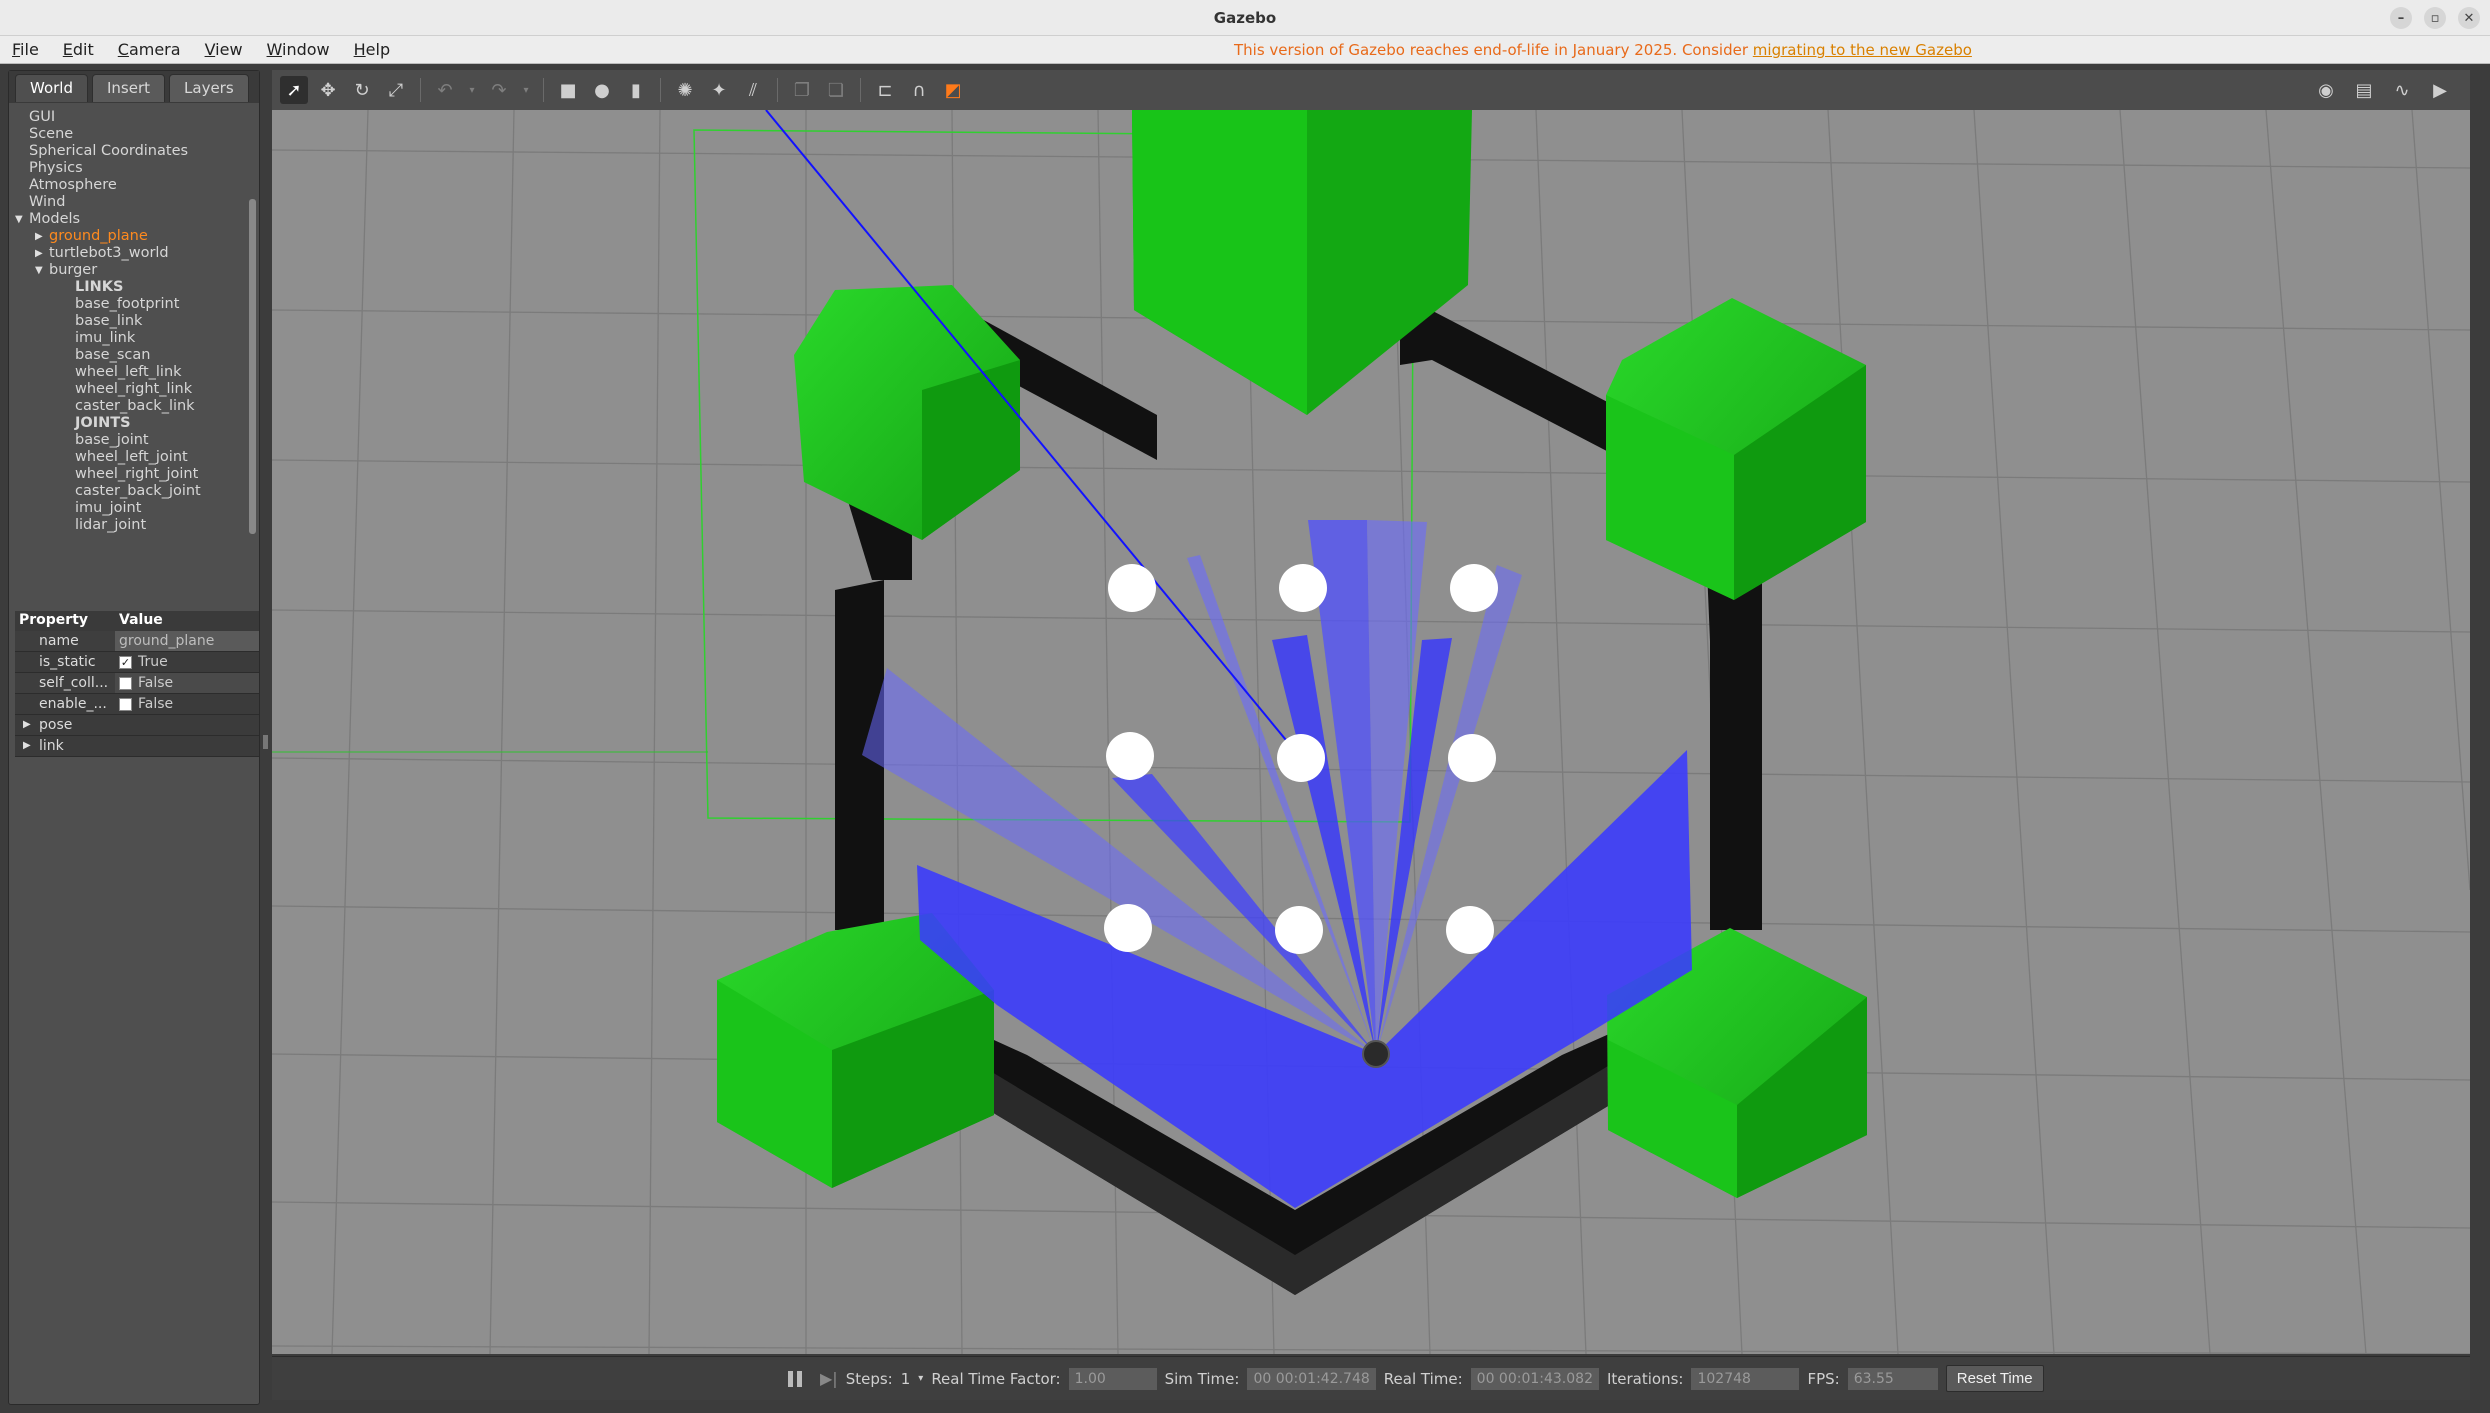 This screenshot has width=2490, height=1413. Describe the element at coordinates (133, 287) in the screenshot. I see `tree-item: LINKS` at that location.